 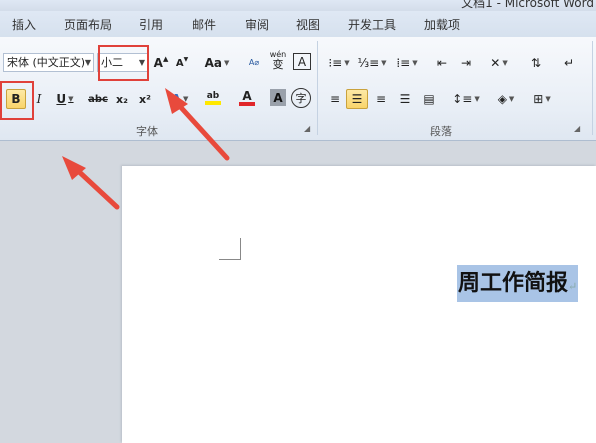 What do you see at coordinates (146, 149) in the screenshot?
I see `annotation-arrows` at bounding box center [146, 149].